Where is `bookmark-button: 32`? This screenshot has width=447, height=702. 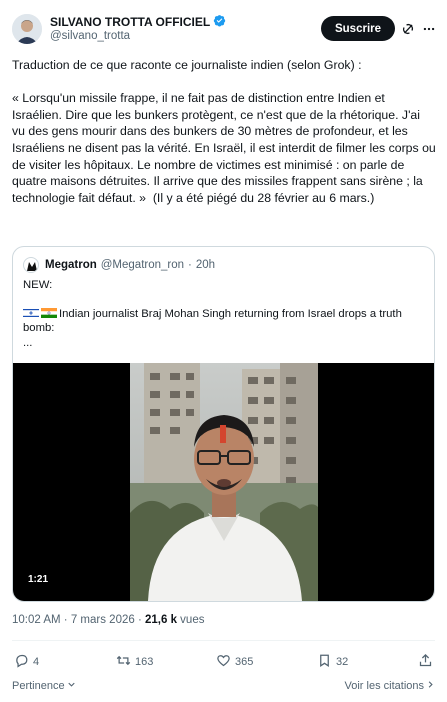 bookmark-button: 32 is located at coordinates (332, 662).